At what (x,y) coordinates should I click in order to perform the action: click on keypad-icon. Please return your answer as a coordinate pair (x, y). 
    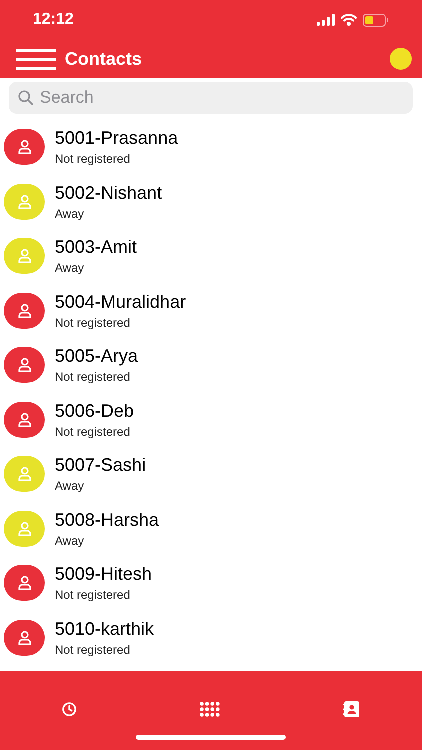
    Looking at the image, I should click on (210, 709).